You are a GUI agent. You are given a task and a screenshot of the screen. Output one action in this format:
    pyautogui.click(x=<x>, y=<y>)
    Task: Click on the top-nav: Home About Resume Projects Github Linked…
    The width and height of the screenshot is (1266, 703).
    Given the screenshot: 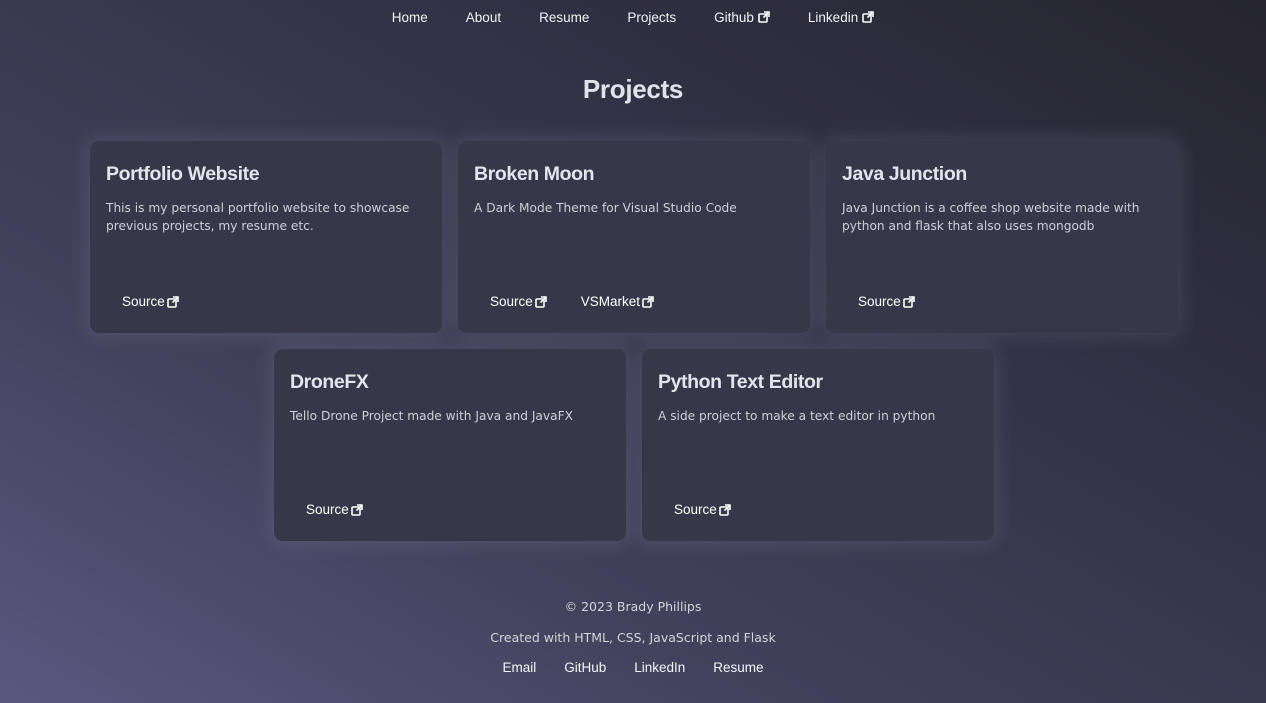 What is the action you would take?
    pyautogui.click(x=633, y=17)
    